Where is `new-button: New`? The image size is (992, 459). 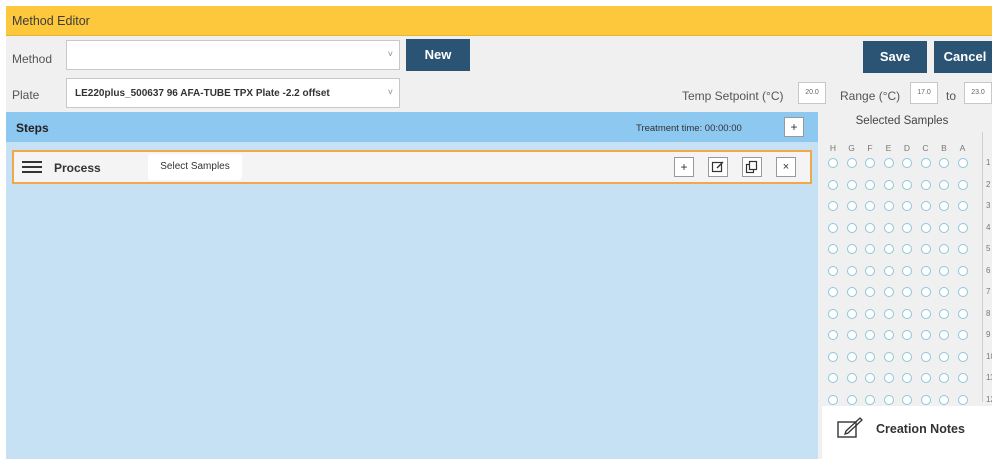 new-button: New is located at coordinates (438, 55).